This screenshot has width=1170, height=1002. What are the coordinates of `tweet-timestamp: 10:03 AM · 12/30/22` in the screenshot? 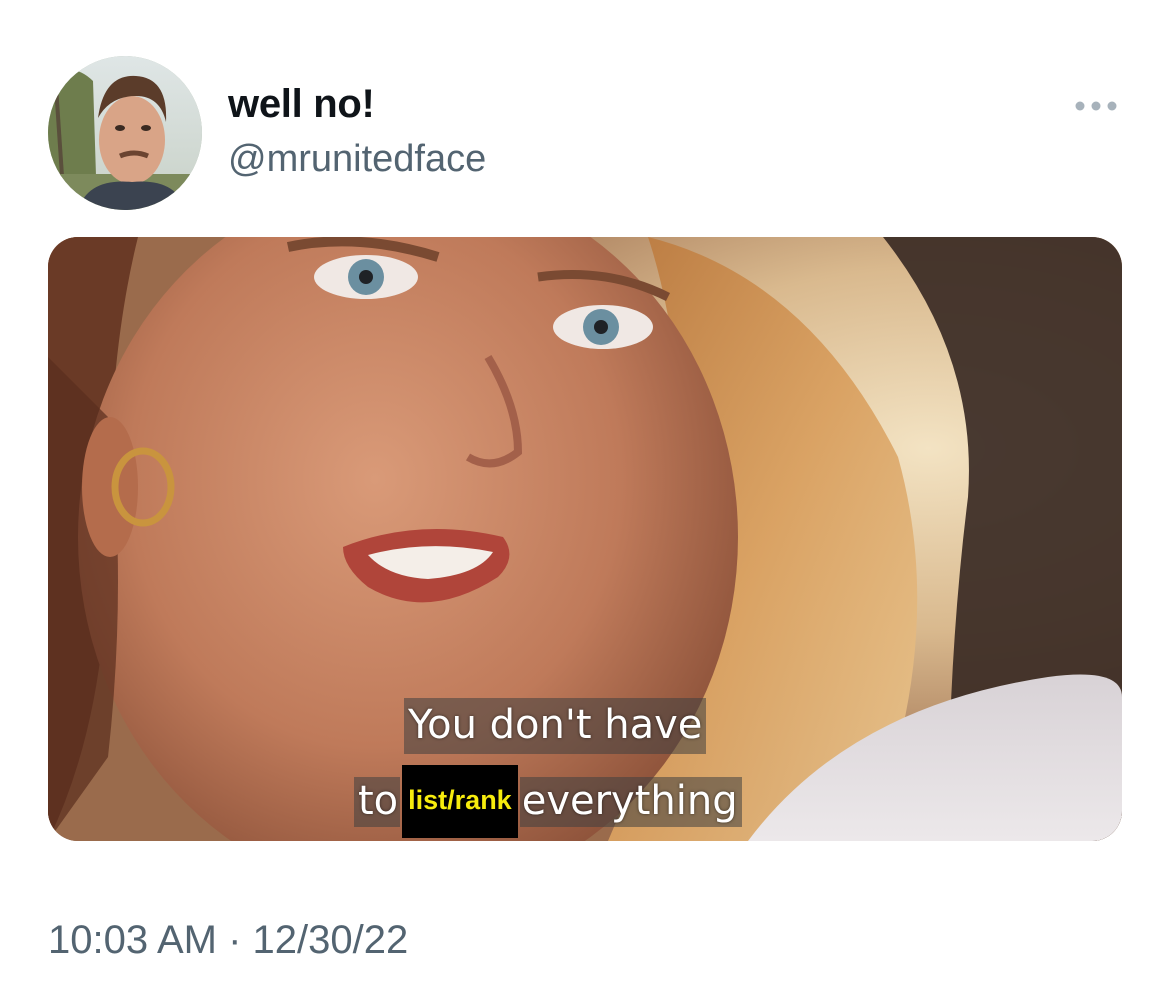 It's located at (228, 940).